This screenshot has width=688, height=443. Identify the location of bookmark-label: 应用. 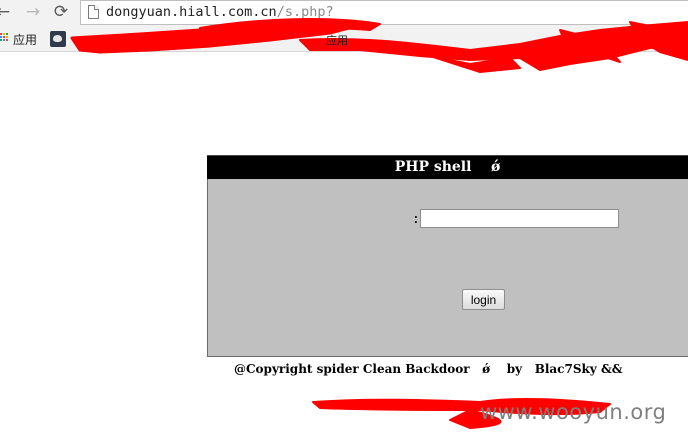
(337, 40).